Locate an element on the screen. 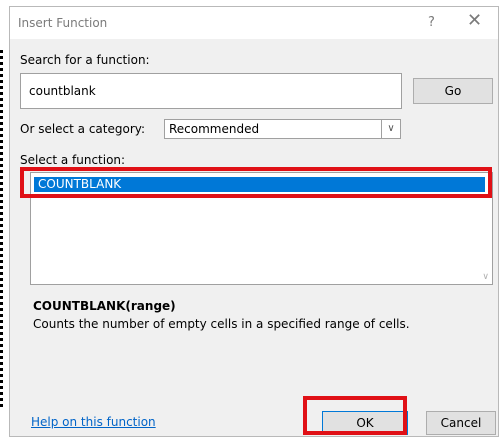 The height and width of the screenshot is (437, 501). scroll-down-icon: ∨ is located at coordinates (485, 277).